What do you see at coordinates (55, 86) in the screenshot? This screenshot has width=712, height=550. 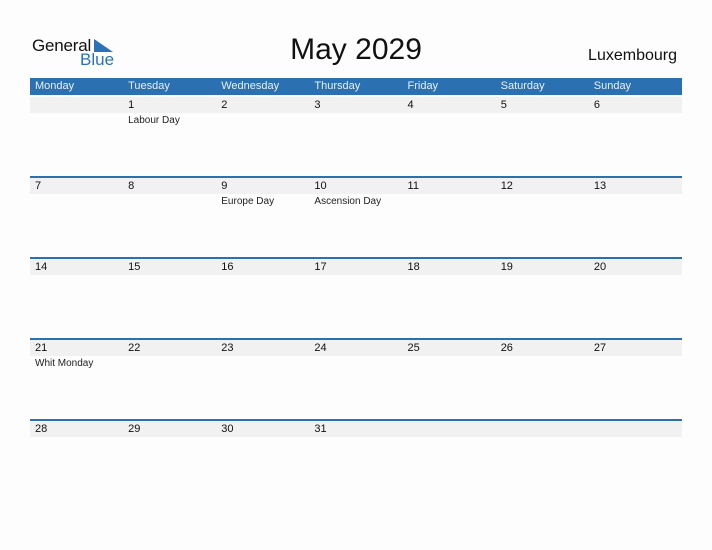 I see `weekday-monday: Monday` at bounding box center [55, 86].